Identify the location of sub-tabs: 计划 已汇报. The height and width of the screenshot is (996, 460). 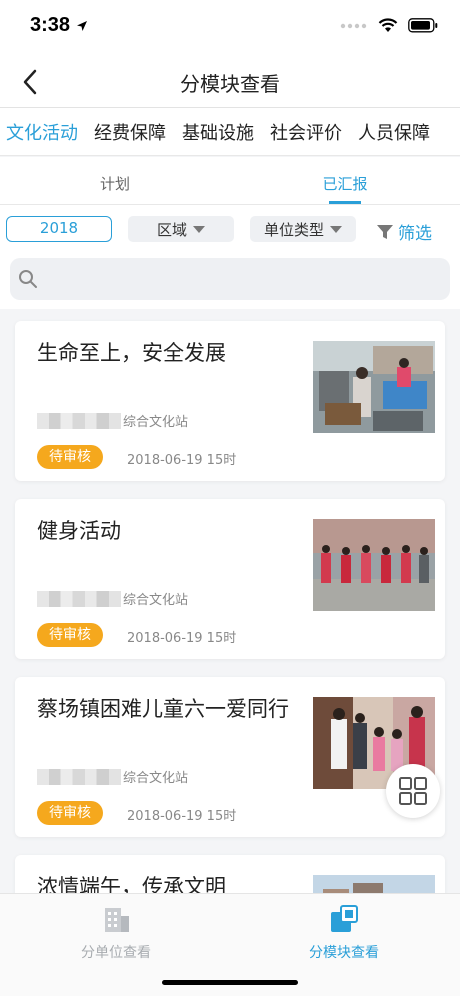
(230, 181).